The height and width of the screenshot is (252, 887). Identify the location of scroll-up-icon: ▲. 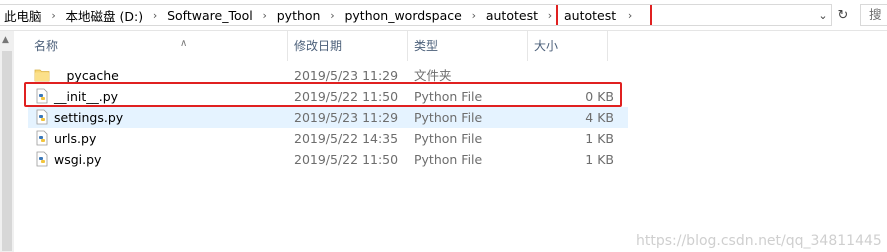
(5, 40).